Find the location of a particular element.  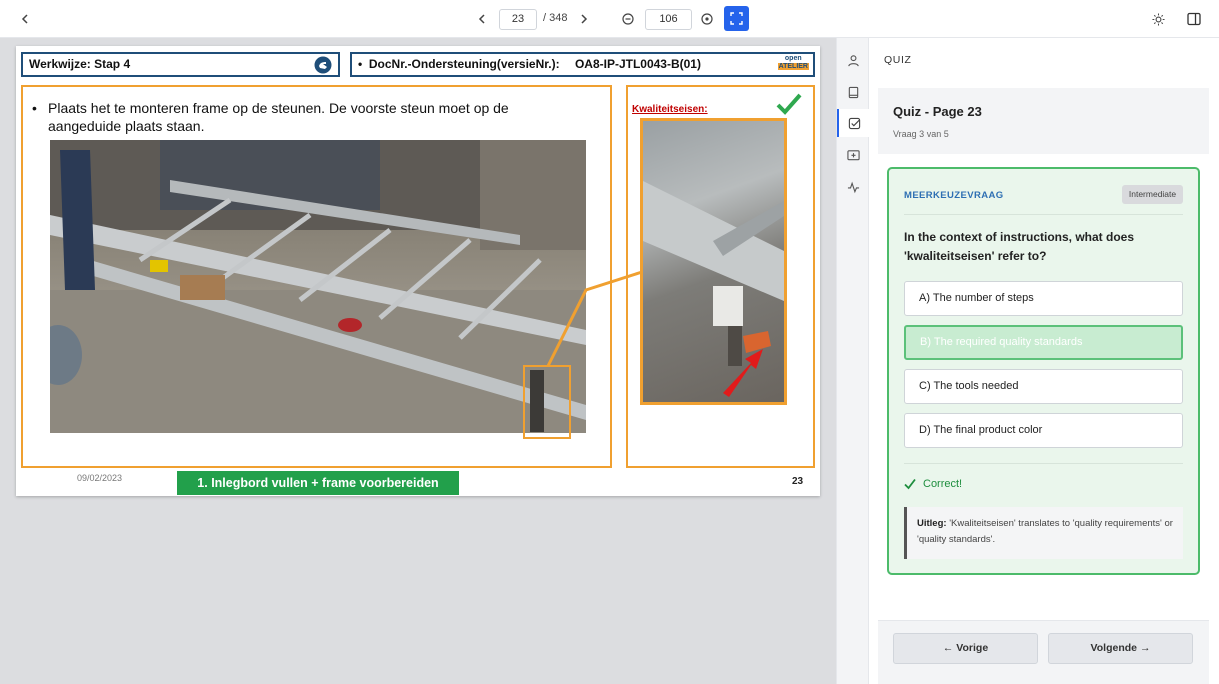

prev-page-button is located at coordinates (482, 19).